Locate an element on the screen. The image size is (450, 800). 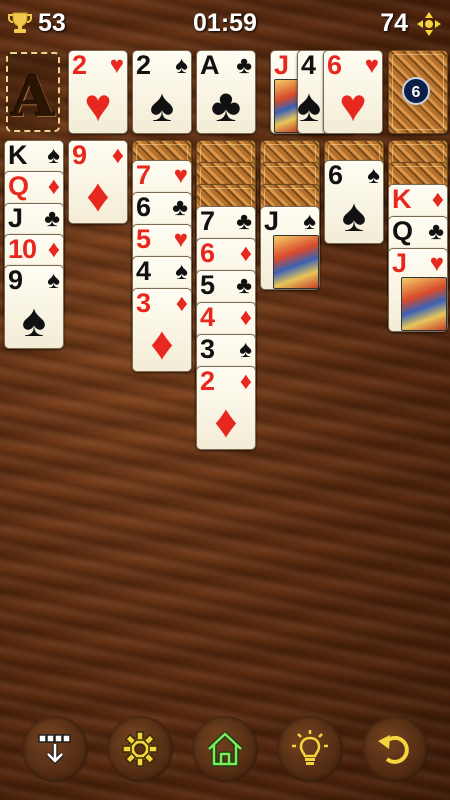
tableau-card: J ♠ is located at coordinates (290, 248).